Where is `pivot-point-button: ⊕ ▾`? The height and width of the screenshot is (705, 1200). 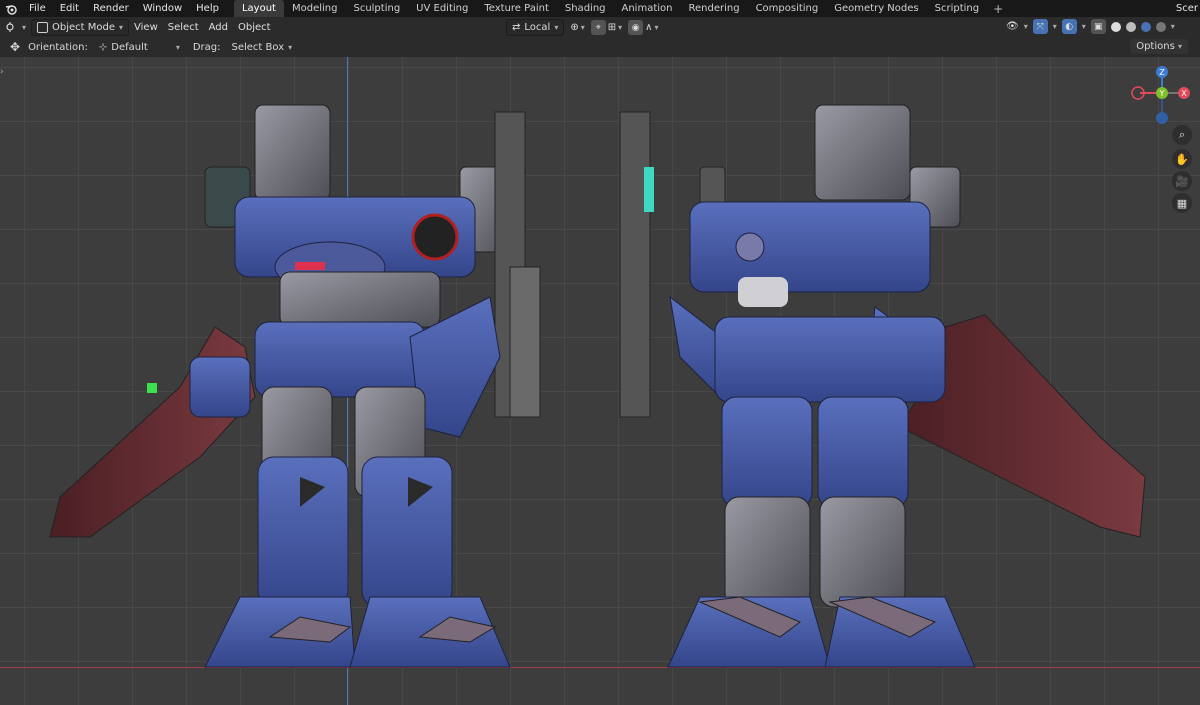
pivot-point-button: ⊕ ▾ is located at coordinates (577, 27).